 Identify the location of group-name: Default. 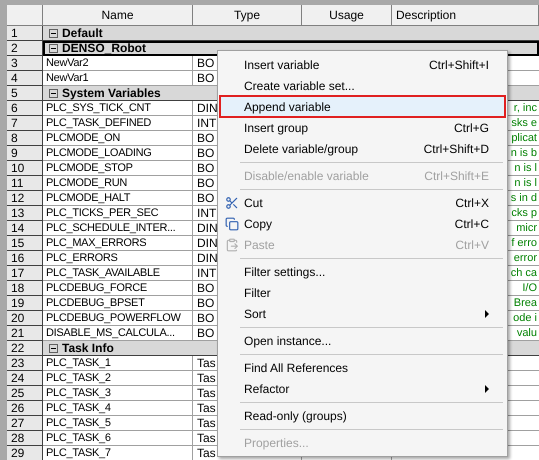
(82, 33).